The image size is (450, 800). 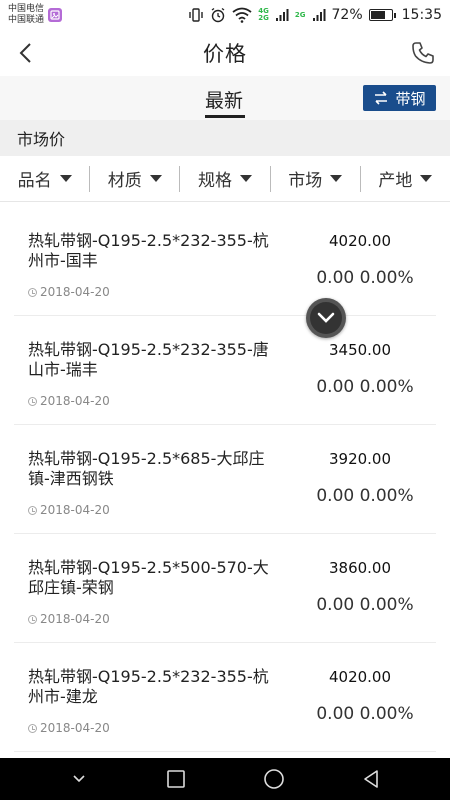 What do you see at coordinates (148, 359) in the screenshot?
I see `item-name: 热轧带钢-Q195-2.5*232-355-唐山市-瑞丰` at bounding box center [148, 359].